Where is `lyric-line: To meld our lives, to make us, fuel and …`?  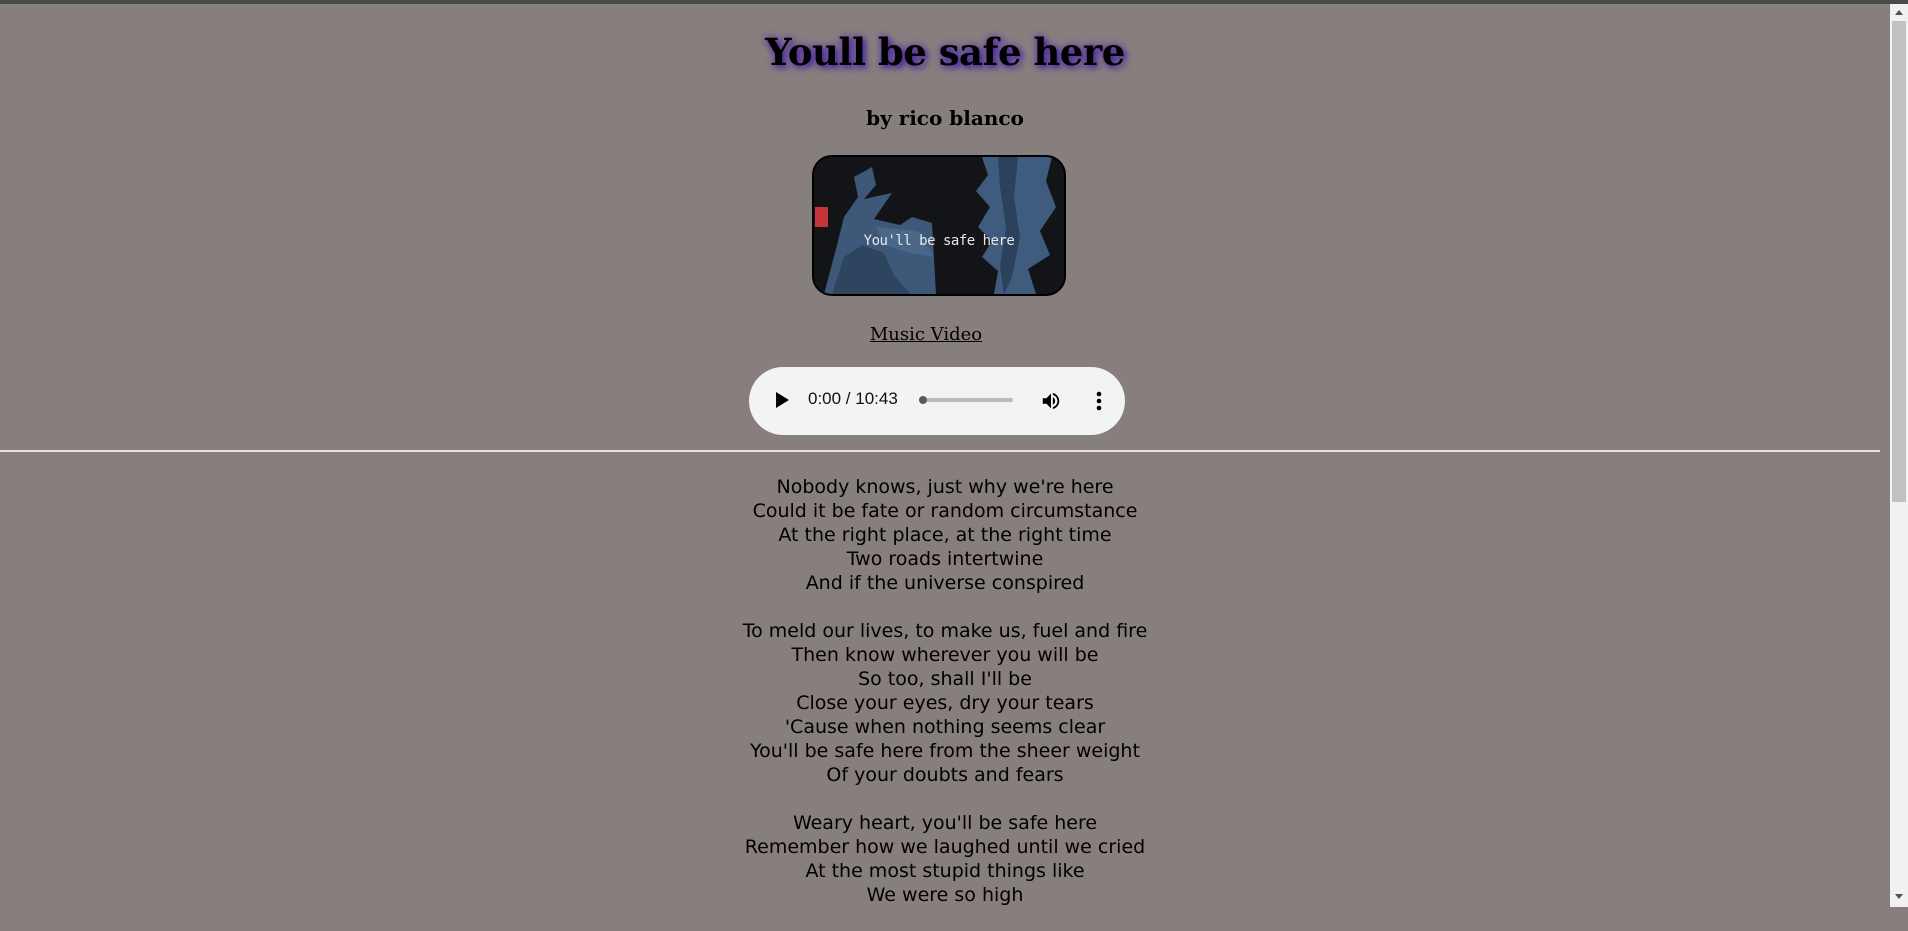 lyric-line: To meld our lives, to make us, fuel and … is located at coordinates (945, 631).